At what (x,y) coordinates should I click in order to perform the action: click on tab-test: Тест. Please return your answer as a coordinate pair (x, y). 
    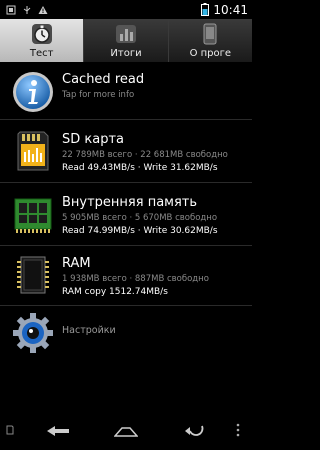
    Looking at the image, I should click on (42, 40).